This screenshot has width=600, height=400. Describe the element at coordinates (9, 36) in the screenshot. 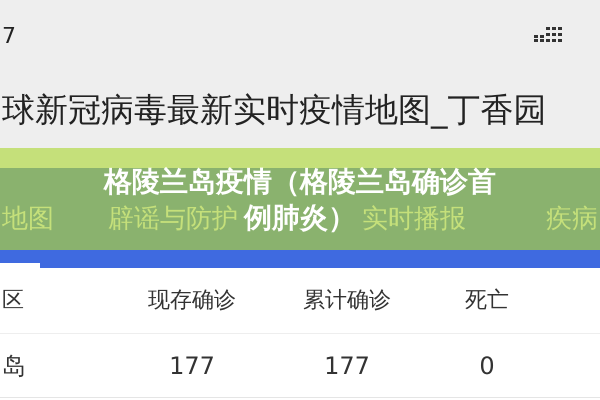

I see `status-time: 7` at that location.